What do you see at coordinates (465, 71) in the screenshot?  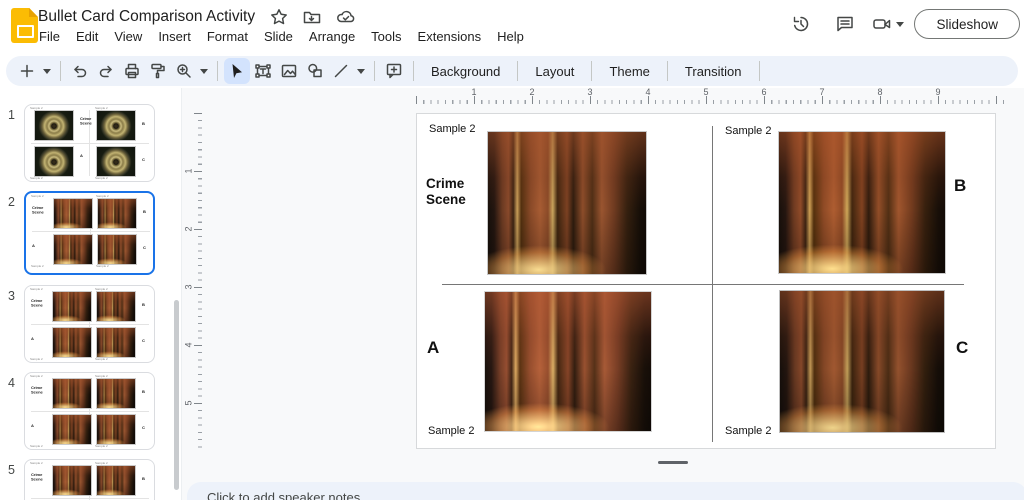 I see `toolbar-text-button: Background` at bounding box center [465, 71].